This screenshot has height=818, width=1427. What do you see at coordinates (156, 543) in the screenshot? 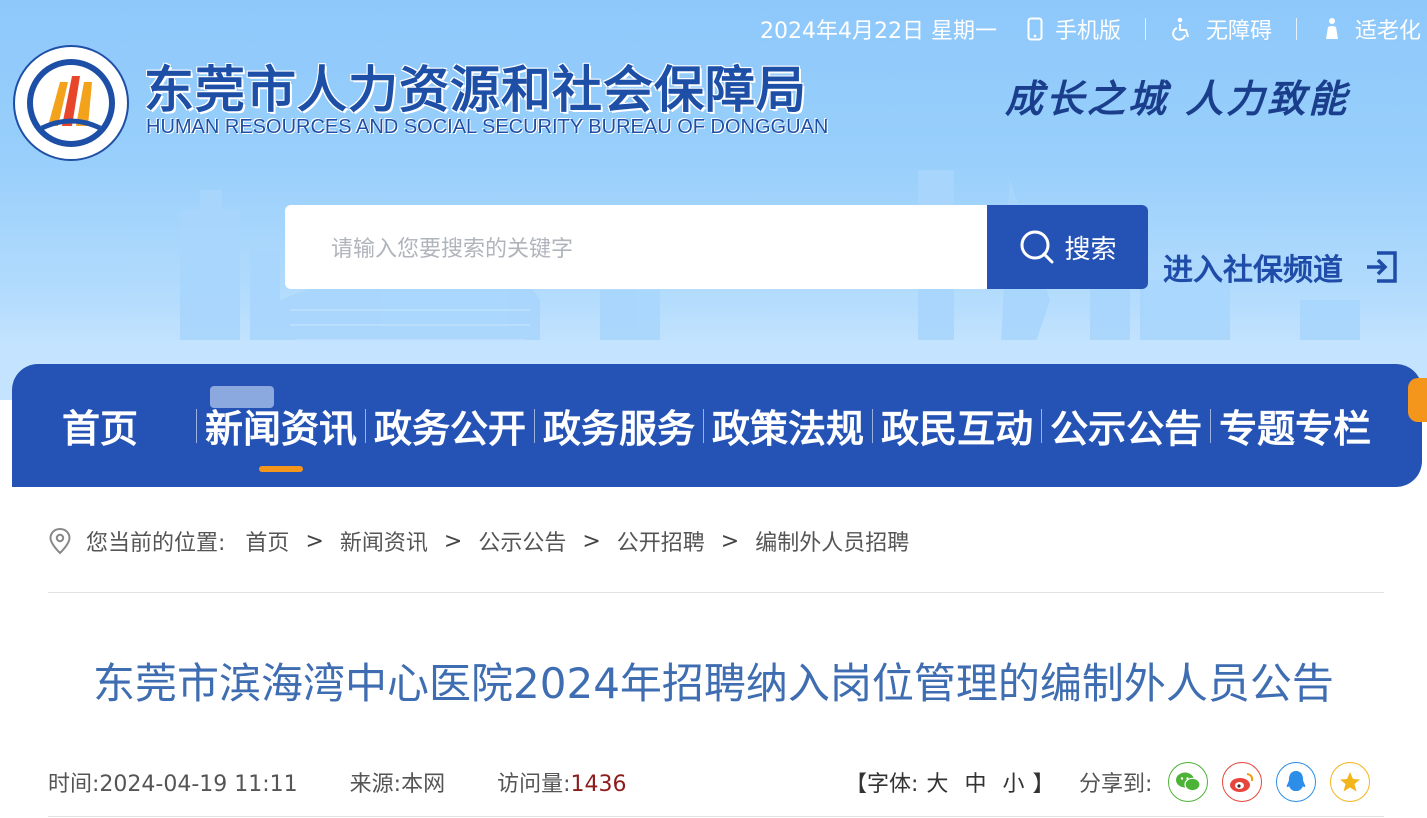
I see `breadcrumb-label: 您当前的位置:` at bounding box center [156, 543].